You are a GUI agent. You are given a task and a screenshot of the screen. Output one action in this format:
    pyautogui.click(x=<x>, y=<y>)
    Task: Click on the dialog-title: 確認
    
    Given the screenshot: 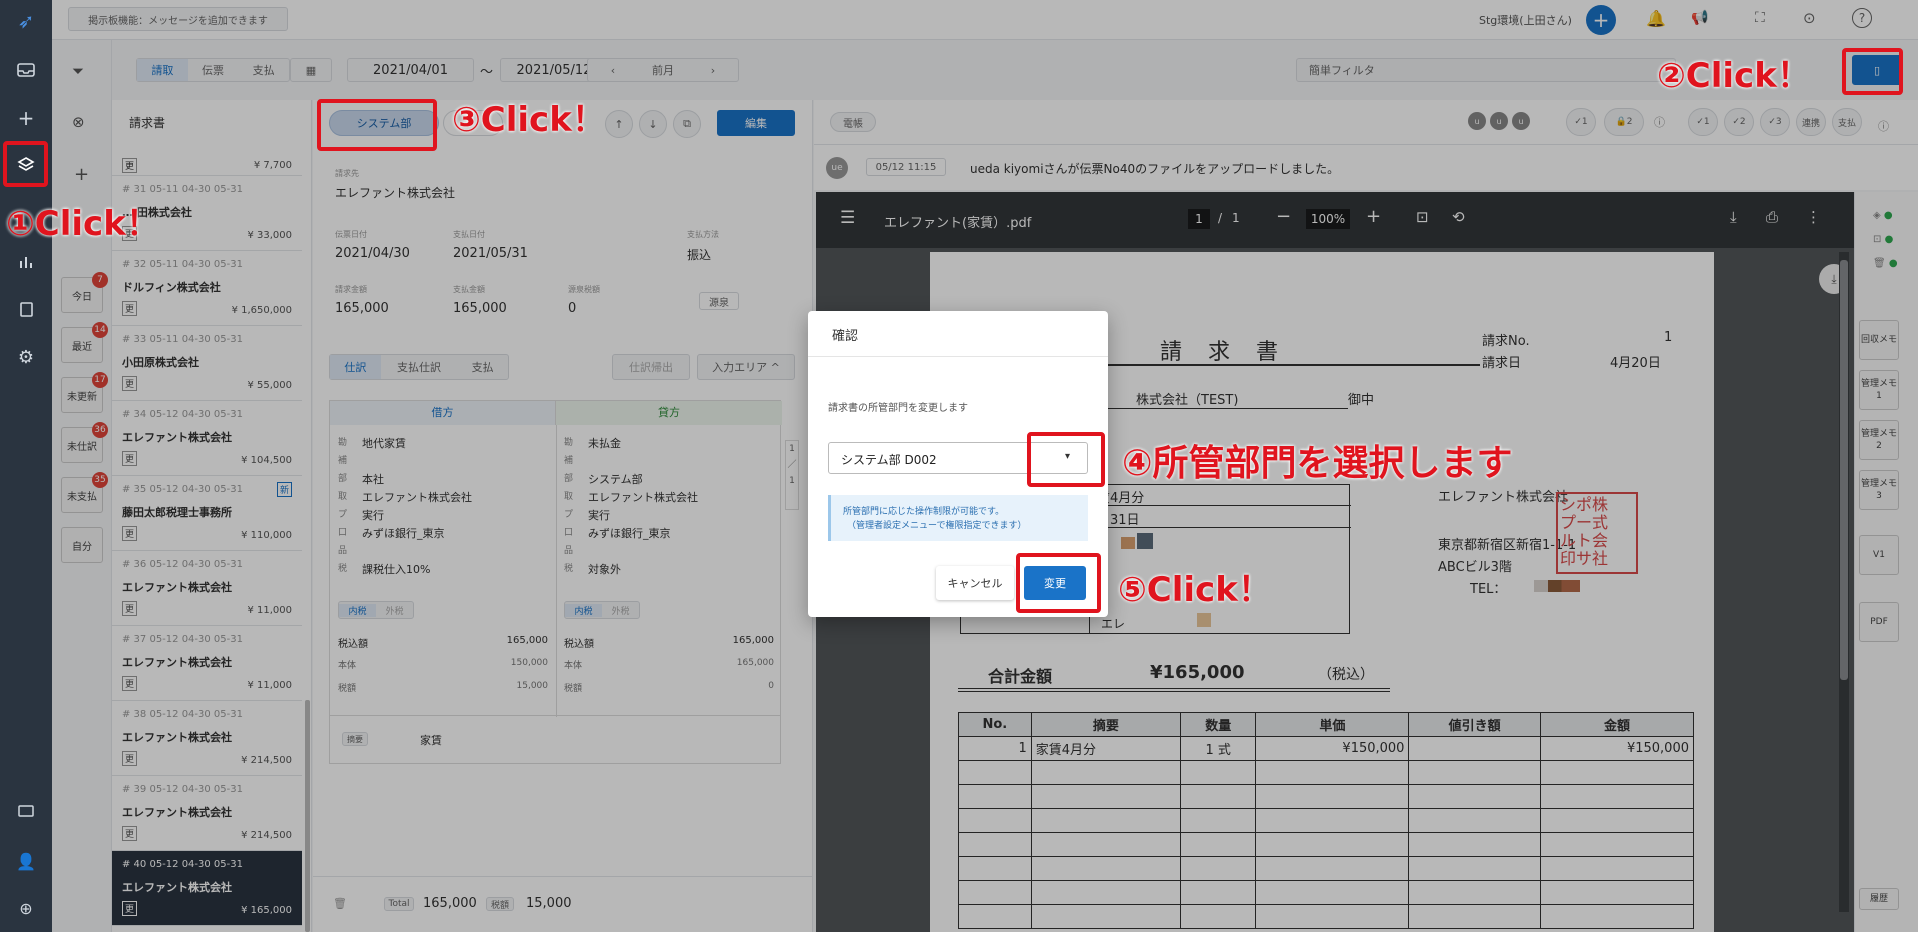 What is the action you would take?
    pyautogui.click(x=845, y=336)
    